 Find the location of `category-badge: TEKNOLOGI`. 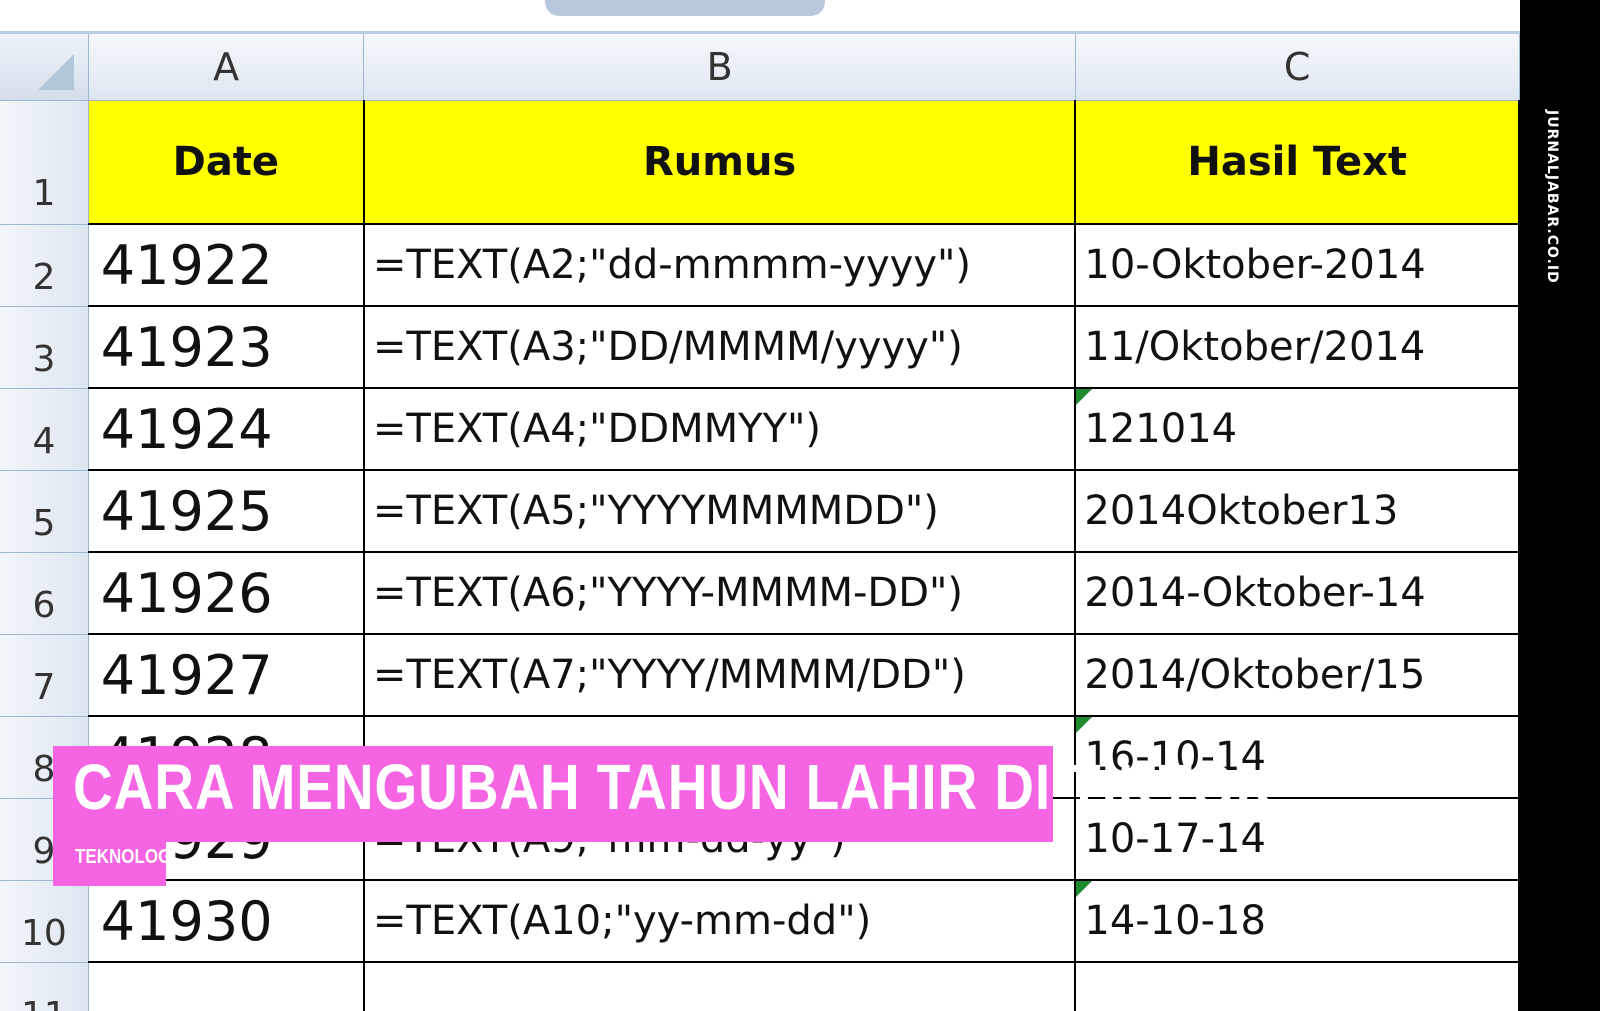

category-badge: TEKNOLOGI is located at coordinates (114, 857).